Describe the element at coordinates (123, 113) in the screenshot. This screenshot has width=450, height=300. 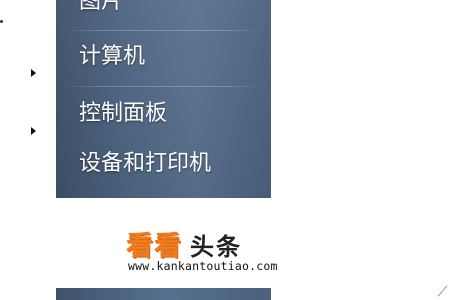
I see `menu-item-label: 控制面板` at that location.